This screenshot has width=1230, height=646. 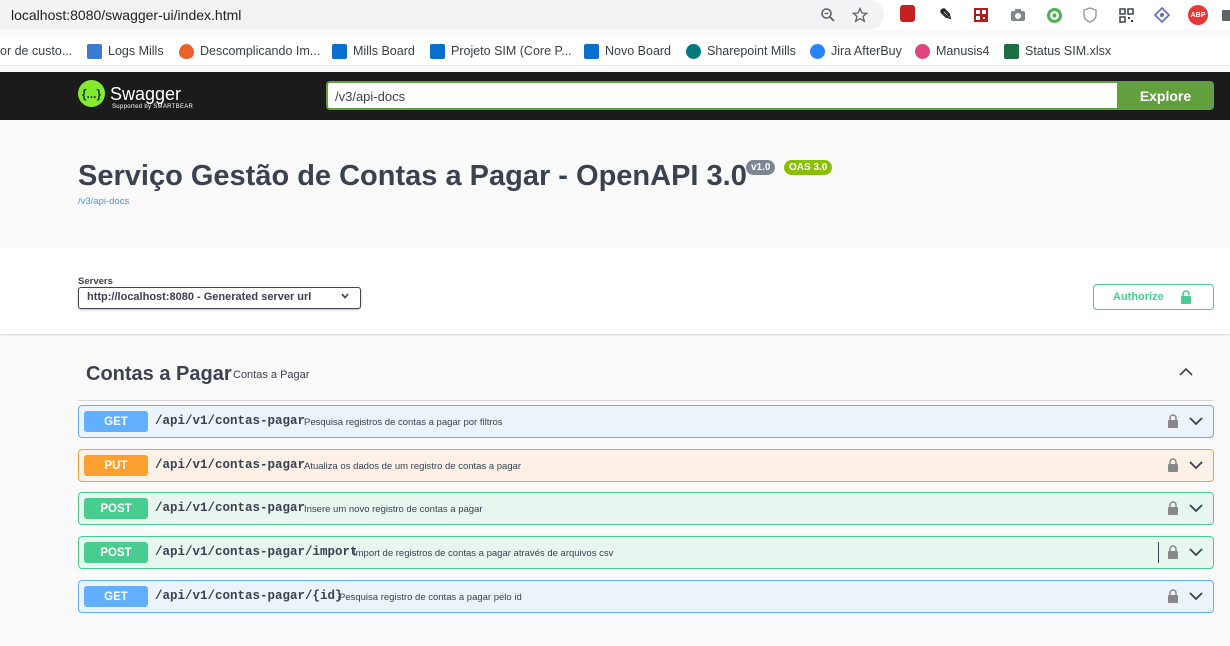 What do you see at coordinates (1090, 15) in the screenshot?
I see `extension-shield-icon` at bounding box center [1090, 15].